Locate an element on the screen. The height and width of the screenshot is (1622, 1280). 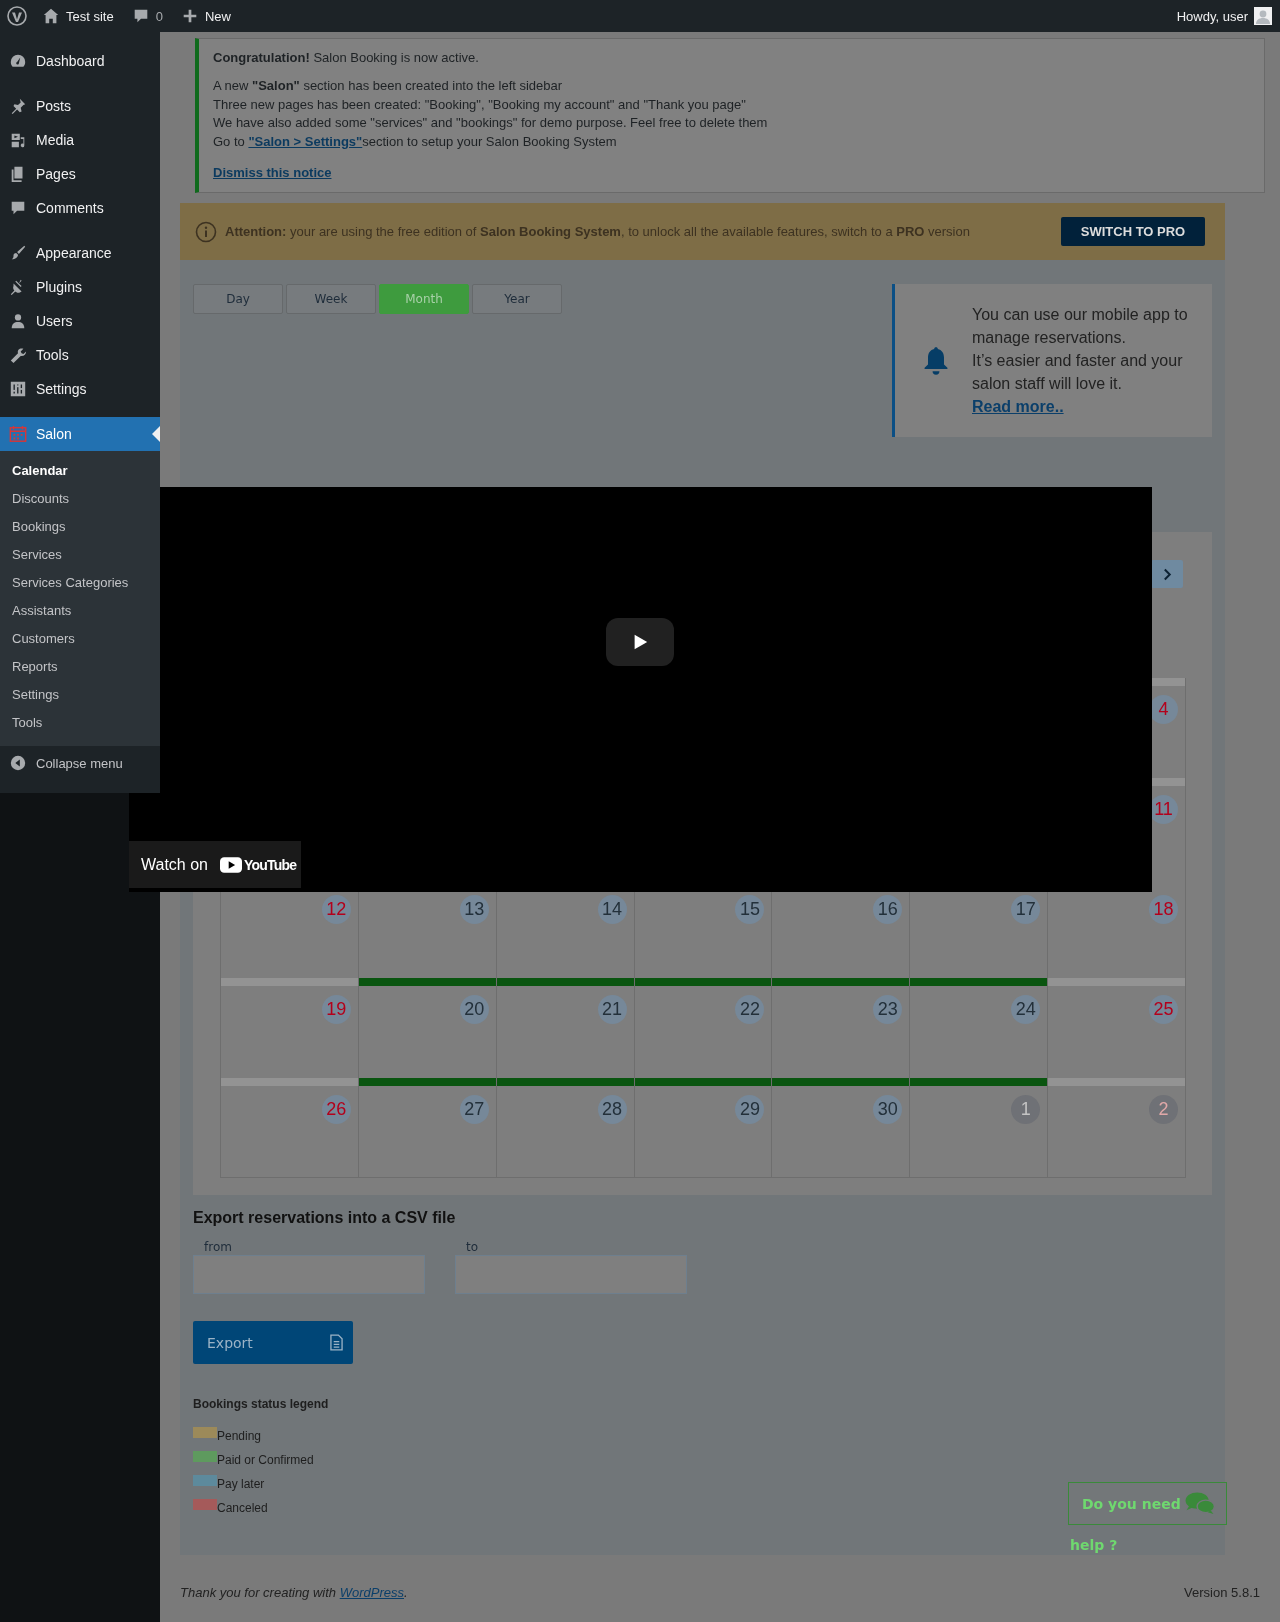
legend-title: Bookings status legend is located at coordinates (261, 1404).